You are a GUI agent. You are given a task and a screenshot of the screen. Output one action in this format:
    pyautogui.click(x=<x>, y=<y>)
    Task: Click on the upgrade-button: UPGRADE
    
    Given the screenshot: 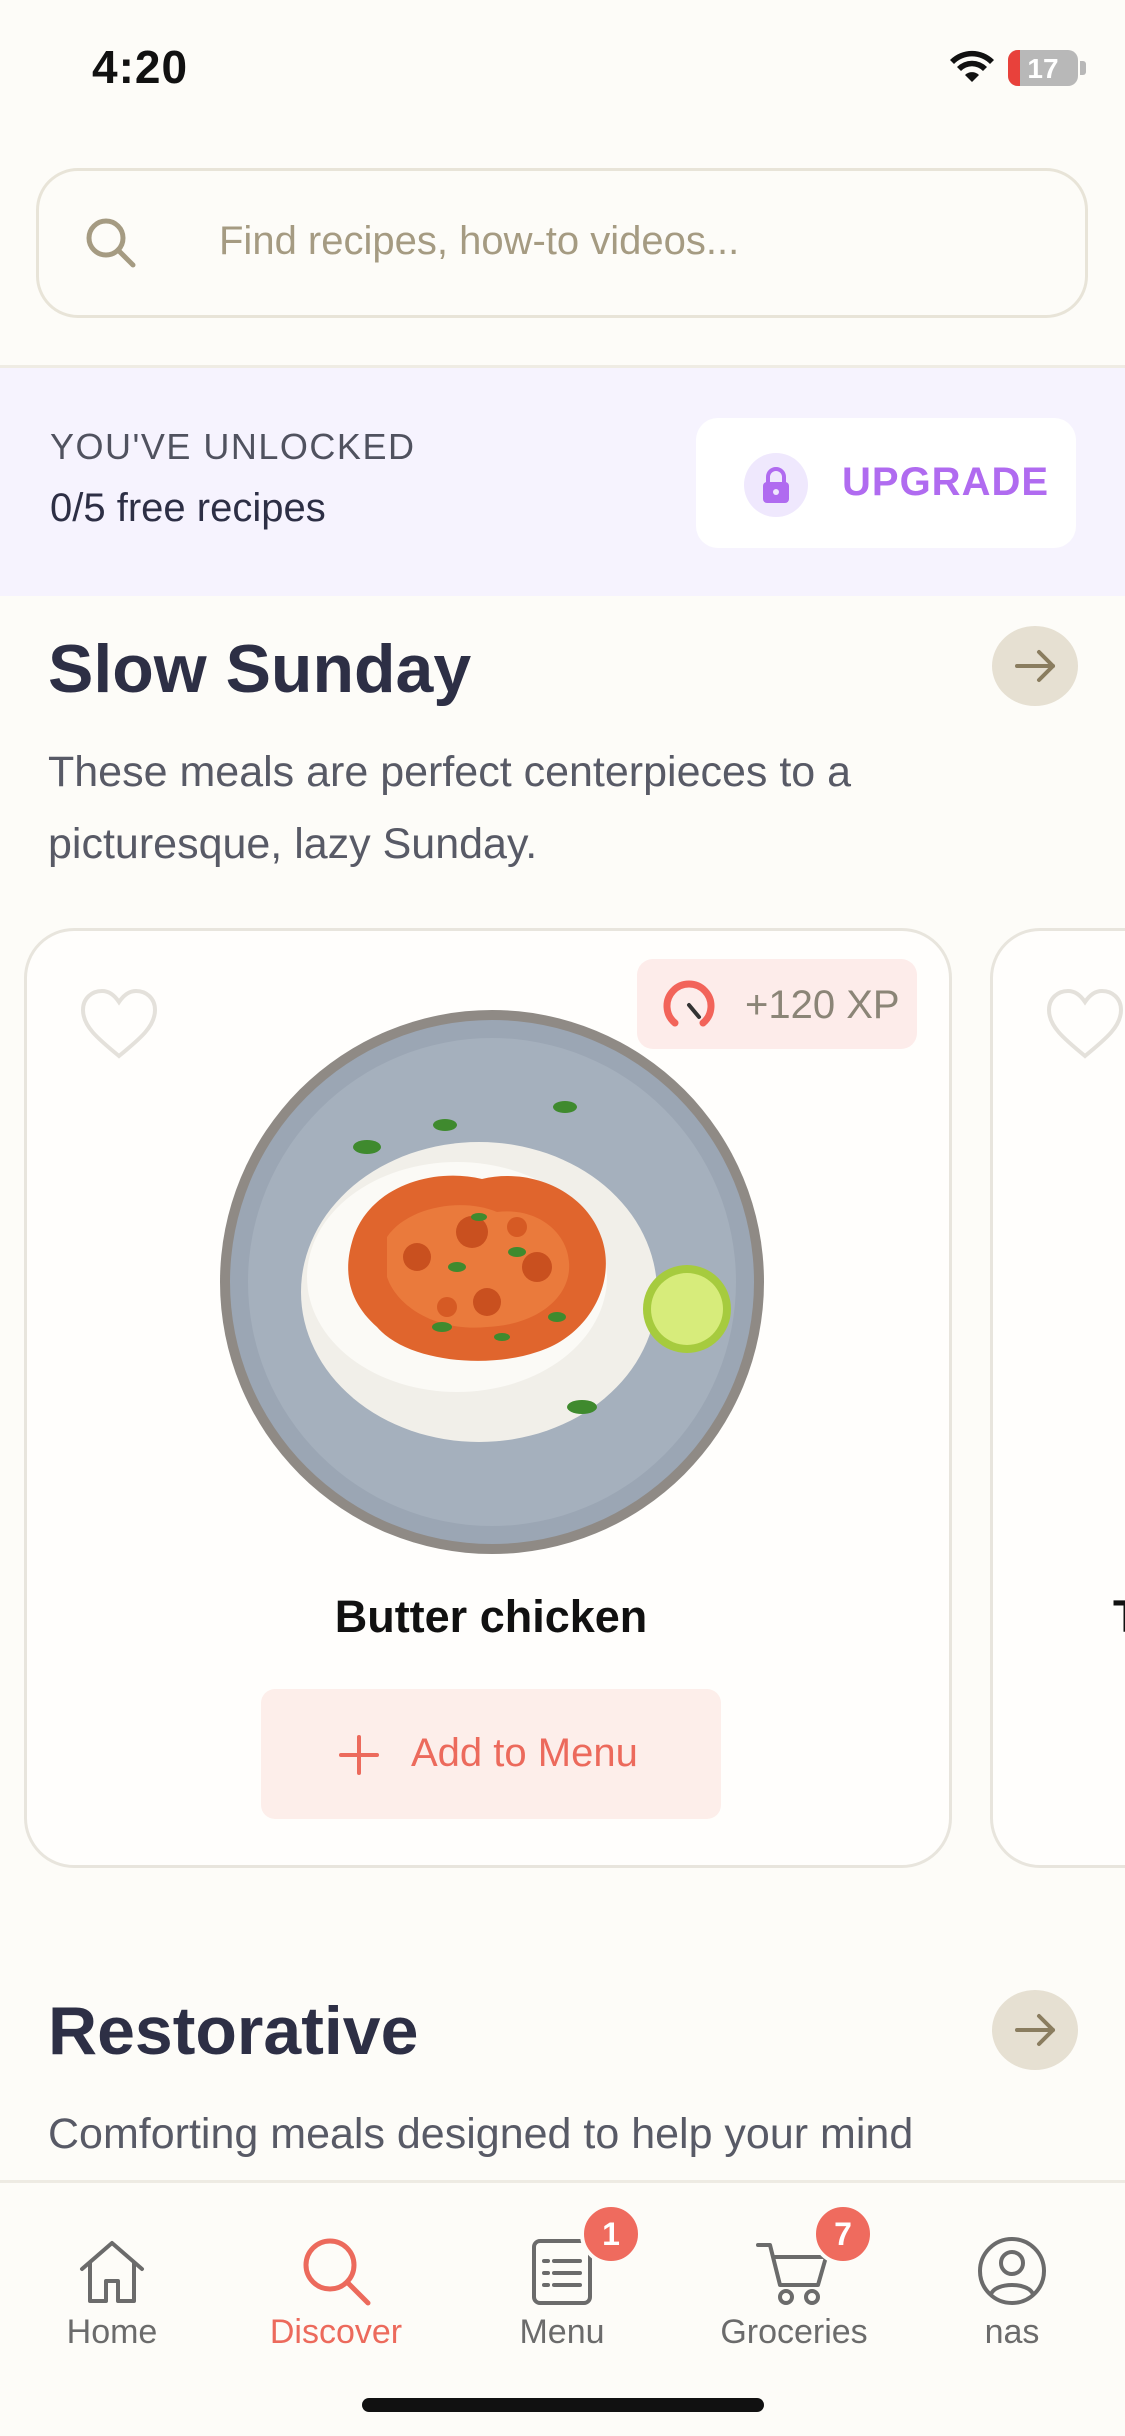 What is the action you would take?
    pyautogui.click(x=886, y=483)
    